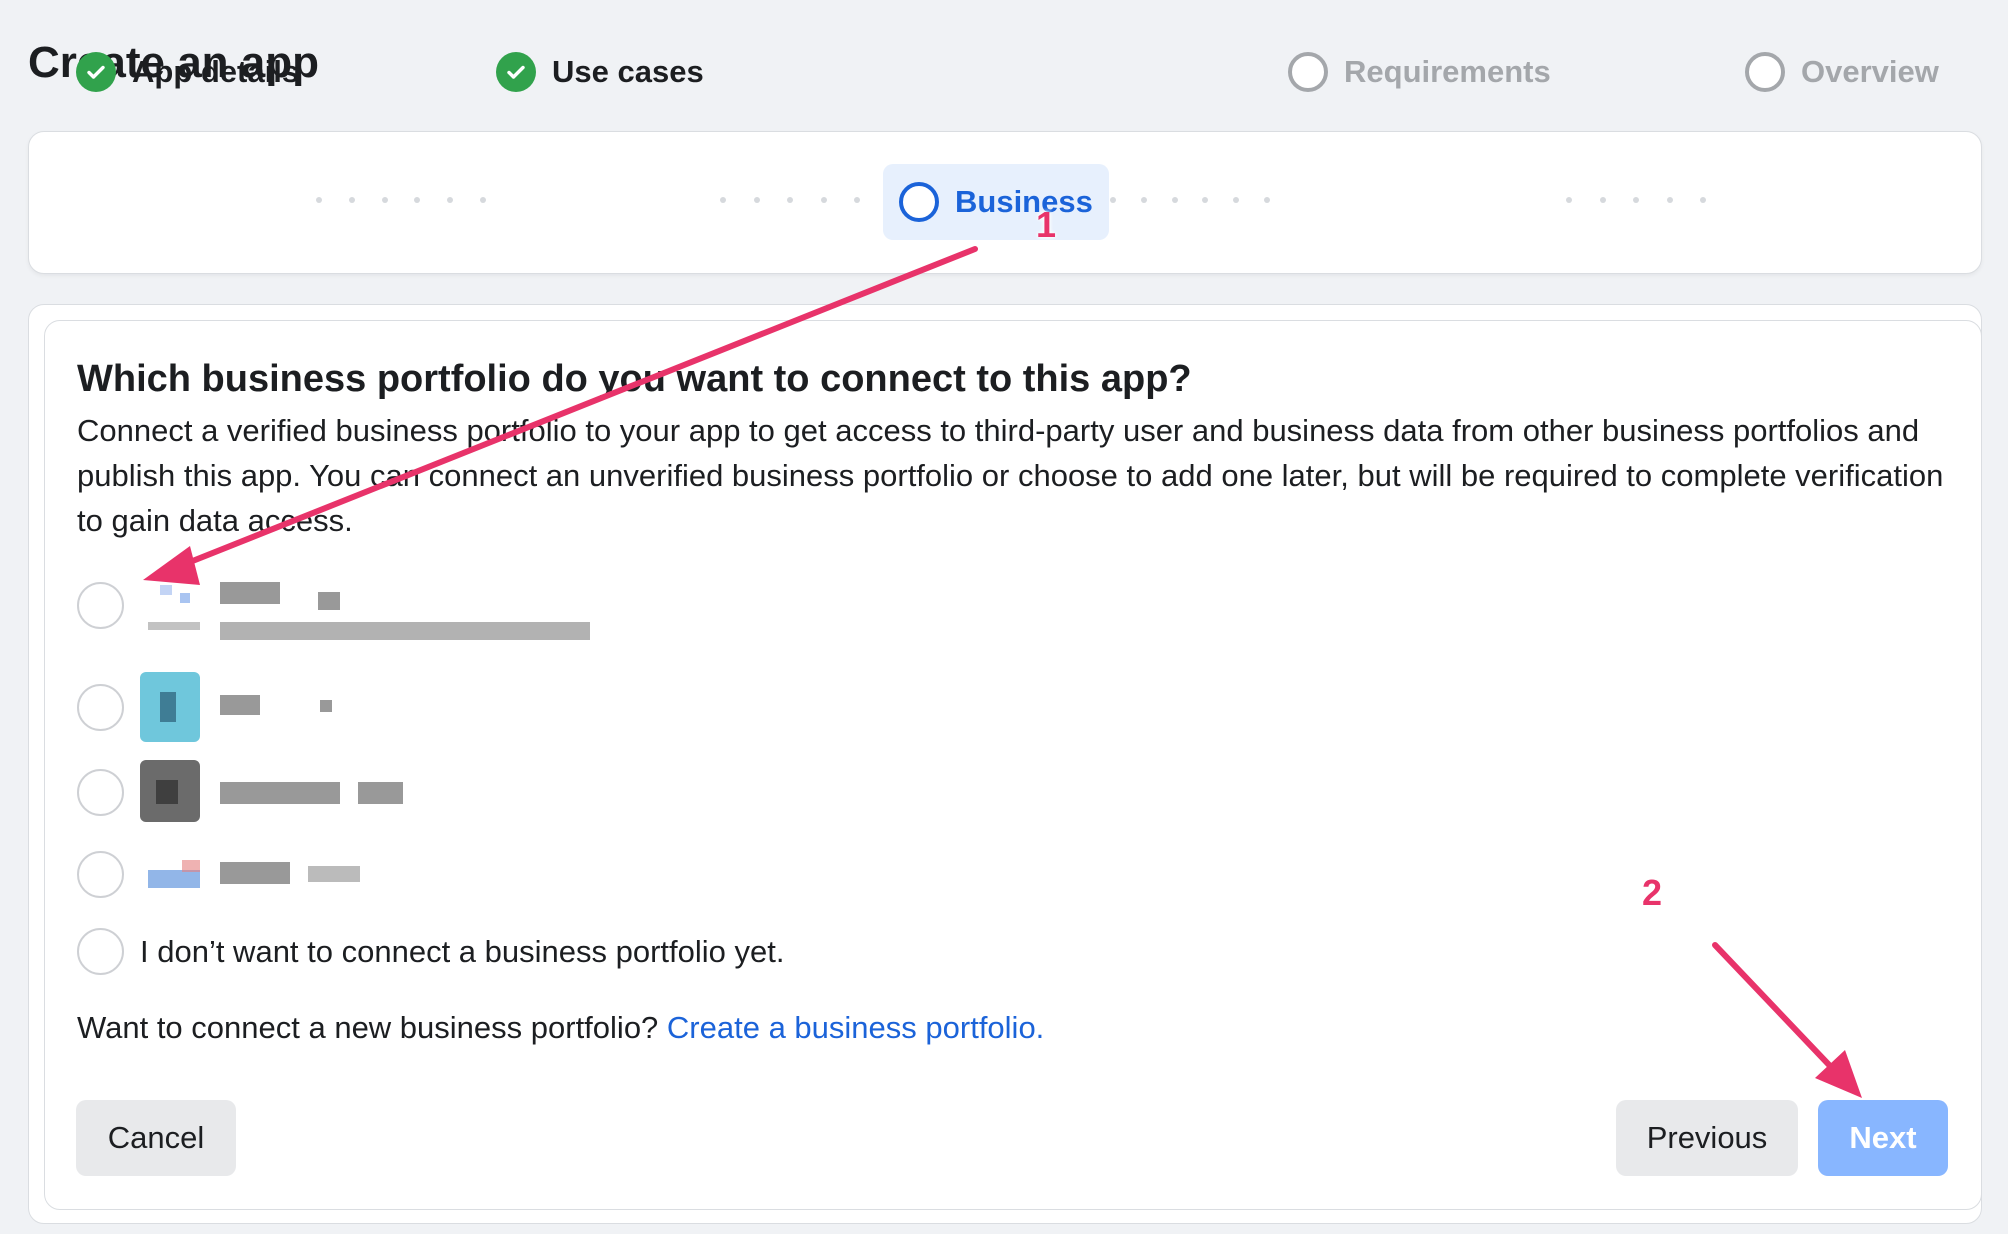 This screenshot has width=2008, height=1234. Describe the element at coordinates (855, 1027) in the screenshot. I see `create-portfolio-link: Create a business portfolio.` at that location.